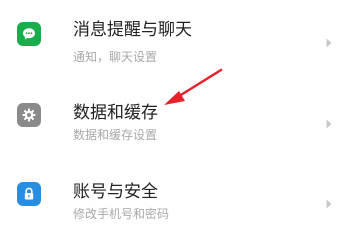 The image size is (340, 241). What do you see at coordinates (29, 194) in the screenshot?
I see `lock-icon` at bounding box center [29, 194].